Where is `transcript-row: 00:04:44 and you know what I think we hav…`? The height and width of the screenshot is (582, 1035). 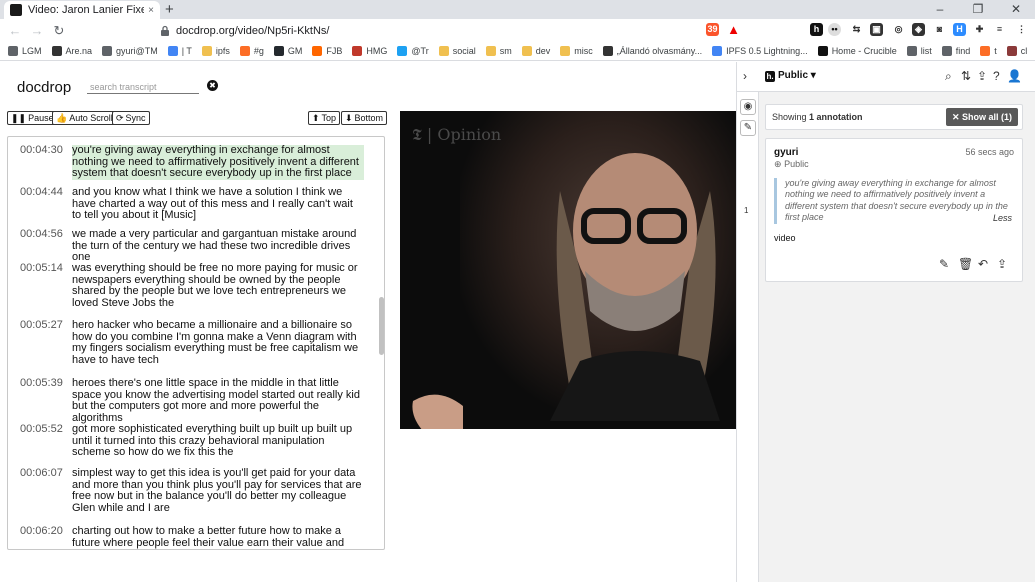
transcript-row: 00:04:44 and you know what I think we hav… is located at coordinates (188, 204).